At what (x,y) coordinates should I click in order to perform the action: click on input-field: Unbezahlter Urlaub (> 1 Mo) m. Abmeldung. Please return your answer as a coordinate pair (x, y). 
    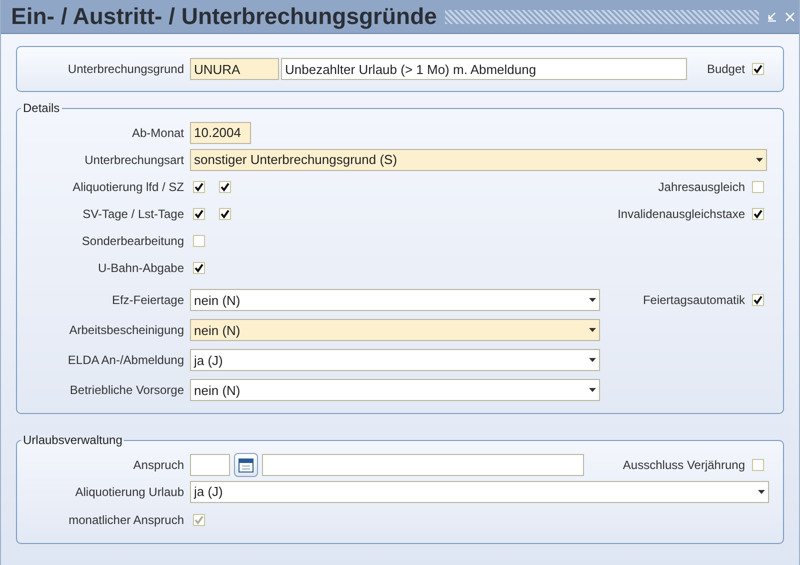
    Looking at the image, I should click on (484, 69).